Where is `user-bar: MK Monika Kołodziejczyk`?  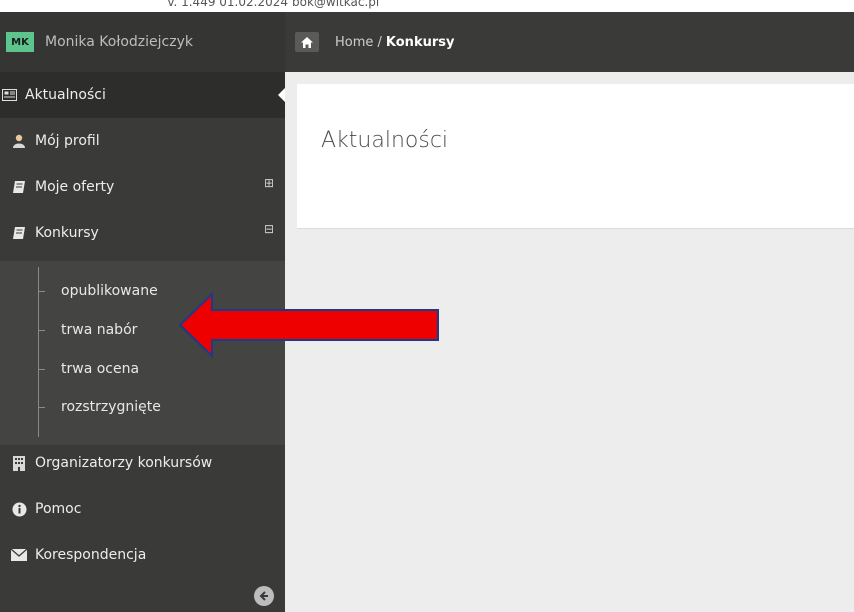 user-bar: MK Monika Kołodziejczyk is located at coordinates (142, 42).